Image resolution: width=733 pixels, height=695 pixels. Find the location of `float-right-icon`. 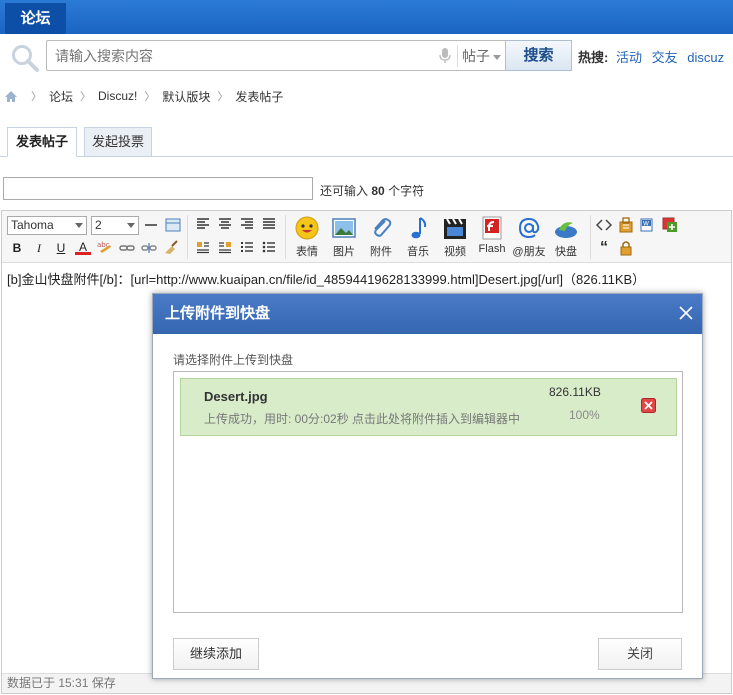

float-right-icon is located at coordinates (225, 248).